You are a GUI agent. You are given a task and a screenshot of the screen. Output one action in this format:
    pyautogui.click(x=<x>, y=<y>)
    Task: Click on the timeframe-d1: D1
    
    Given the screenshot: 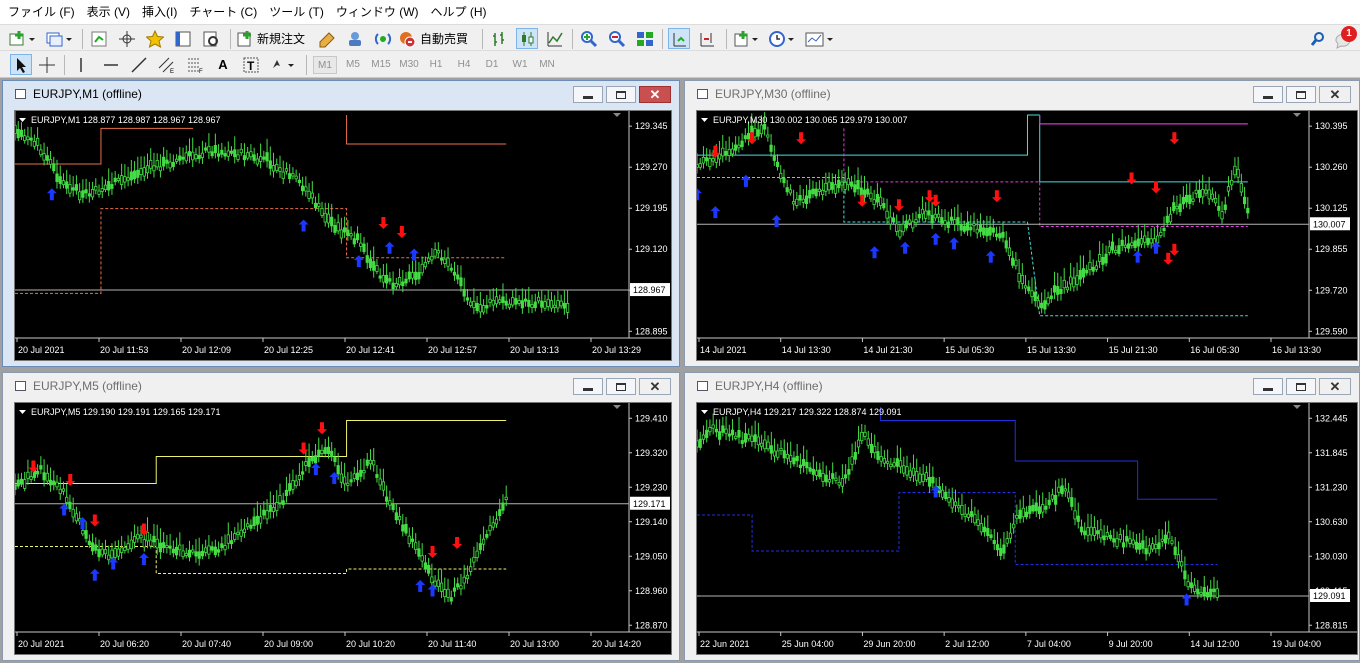 What is the action you would take?
    pyautogui.click(x=492, y=65)
    